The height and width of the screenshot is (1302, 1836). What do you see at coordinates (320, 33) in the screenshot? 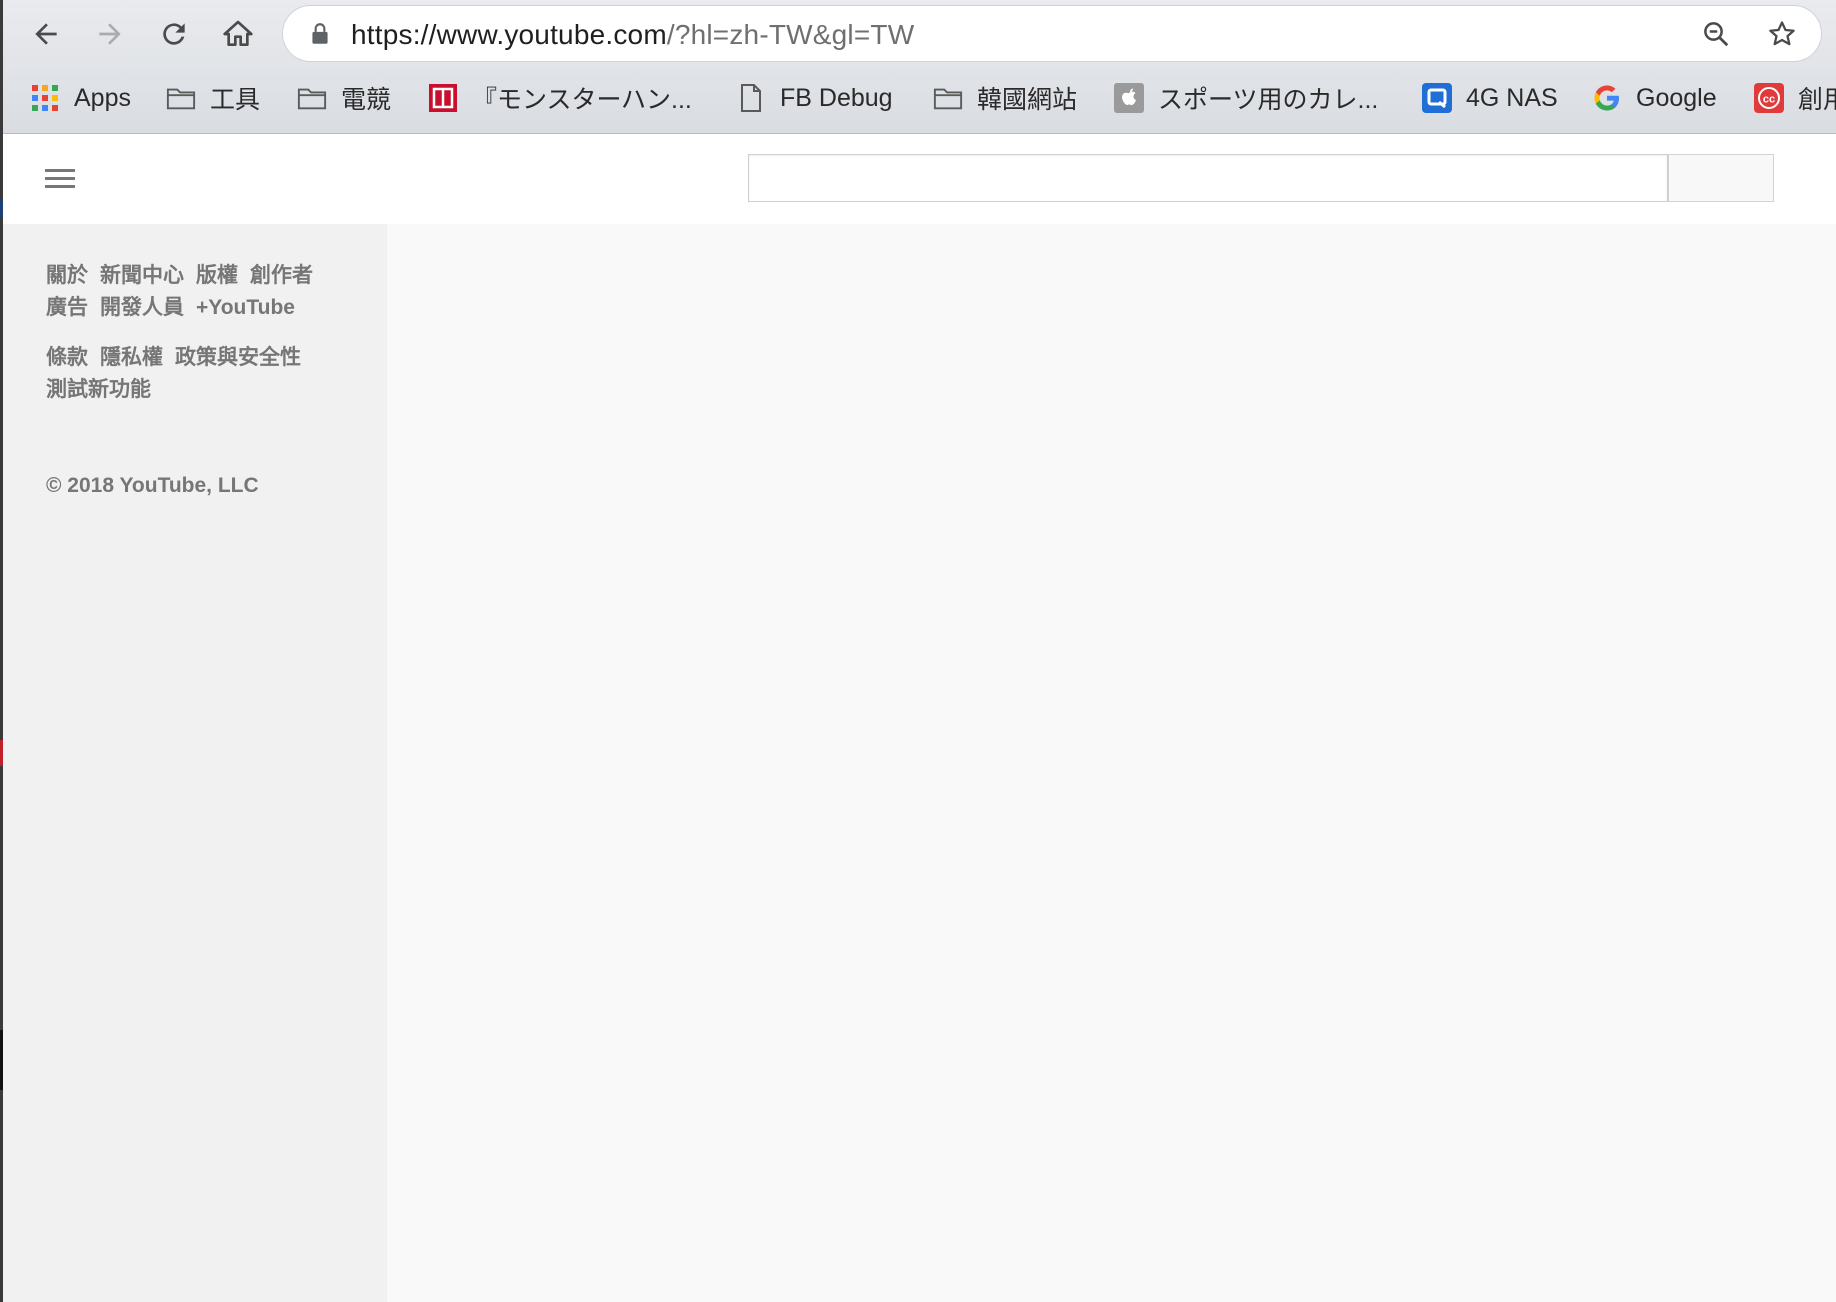
I see `lock-icon` at bounding box center [320, 33].